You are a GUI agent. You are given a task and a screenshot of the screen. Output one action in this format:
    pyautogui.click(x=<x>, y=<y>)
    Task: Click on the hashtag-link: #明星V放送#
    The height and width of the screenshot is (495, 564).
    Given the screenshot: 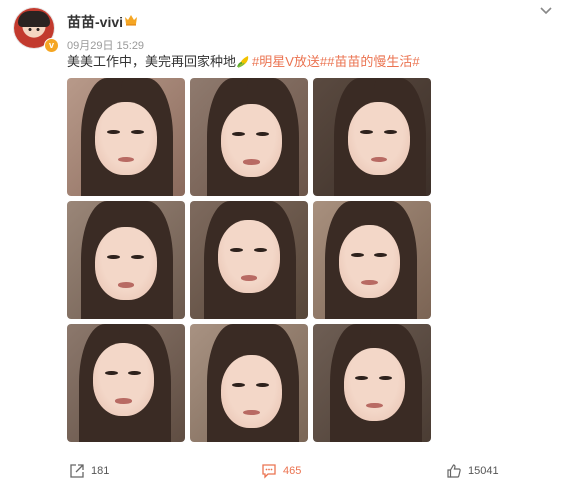 What is the action you would take?
    pyautogui.click(x=289, y=61)
    